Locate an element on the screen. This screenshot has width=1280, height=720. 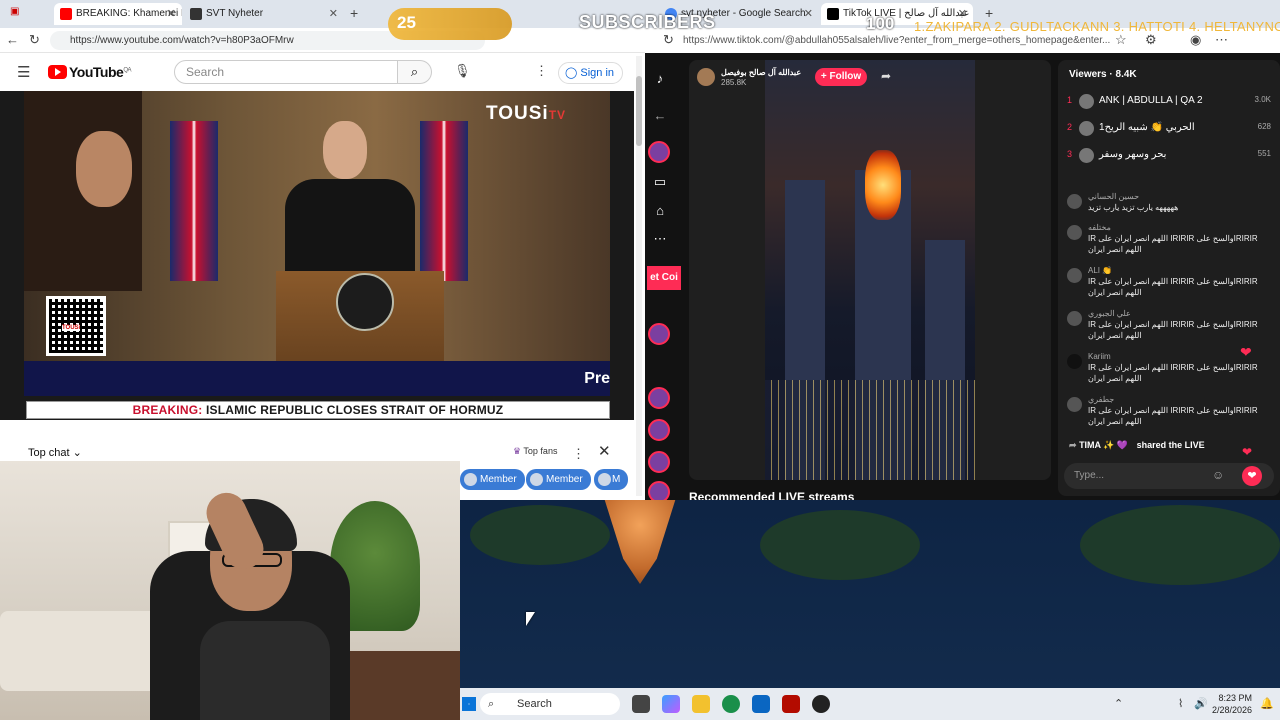
city-lights is located at coordinates (870, 430).